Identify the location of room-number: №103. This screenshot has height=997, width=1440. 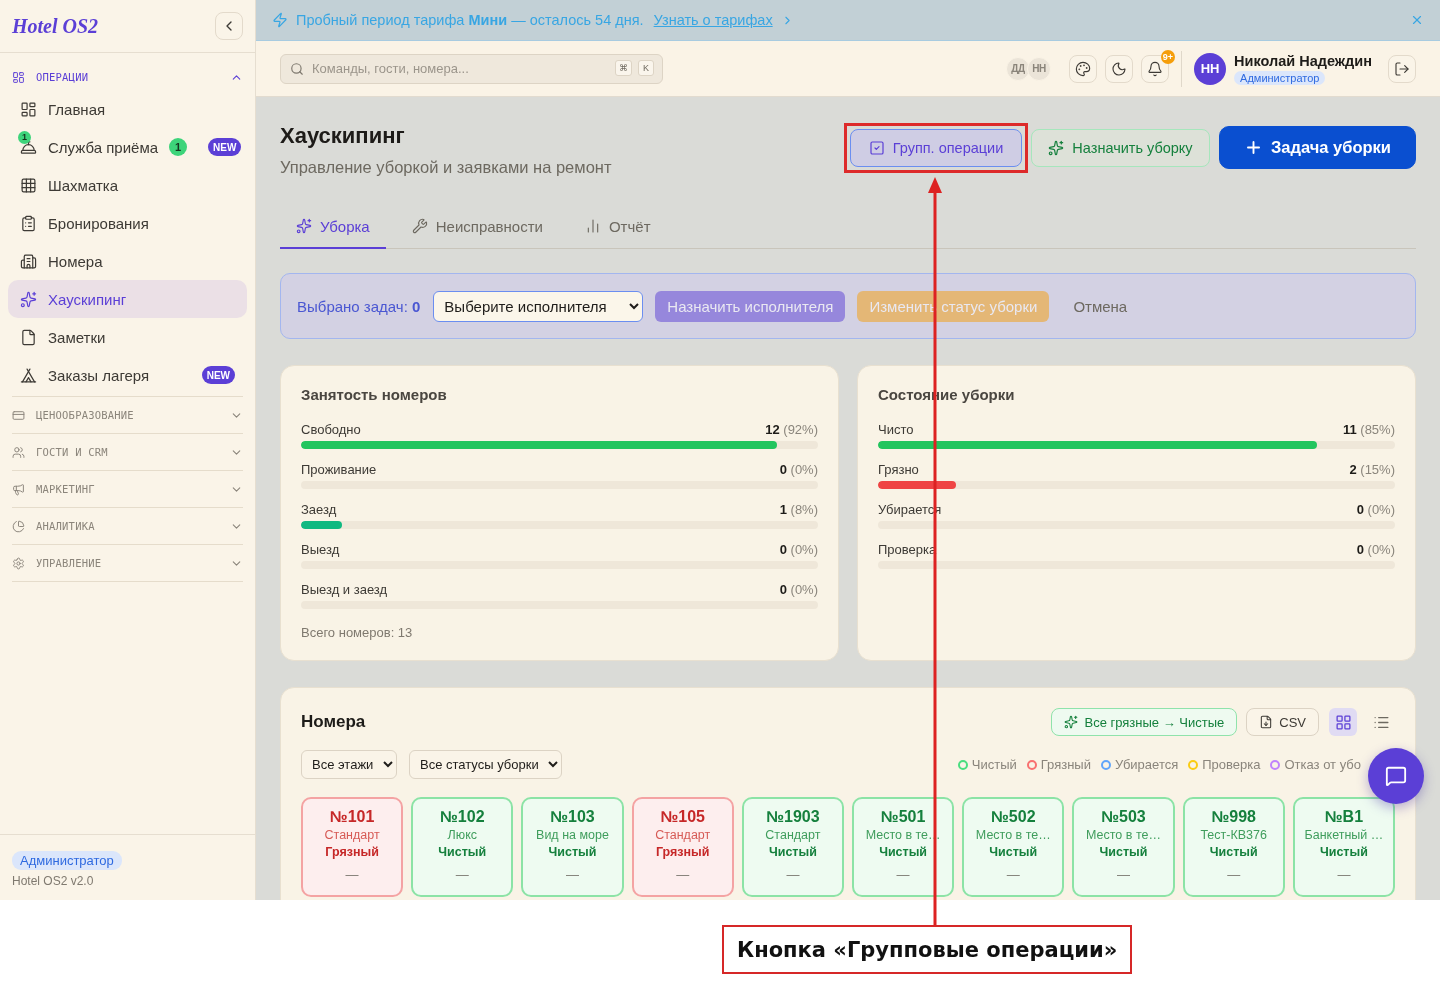
(572, 817).